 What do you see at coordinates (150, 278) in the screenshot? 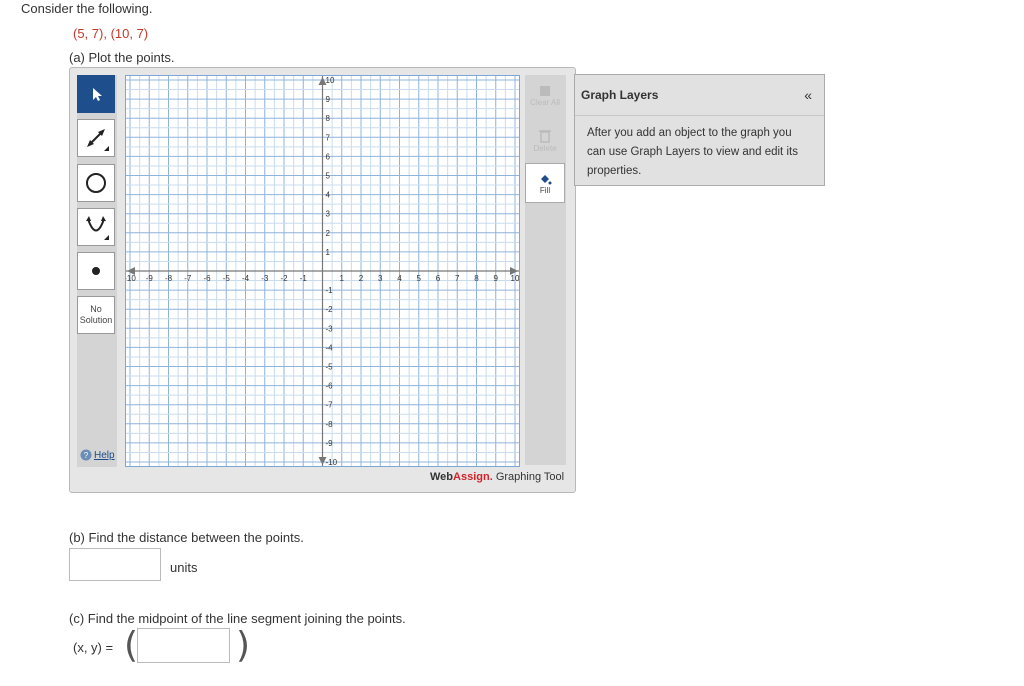
I see `x-tick-label: -9` at bounding box center [150, 278].